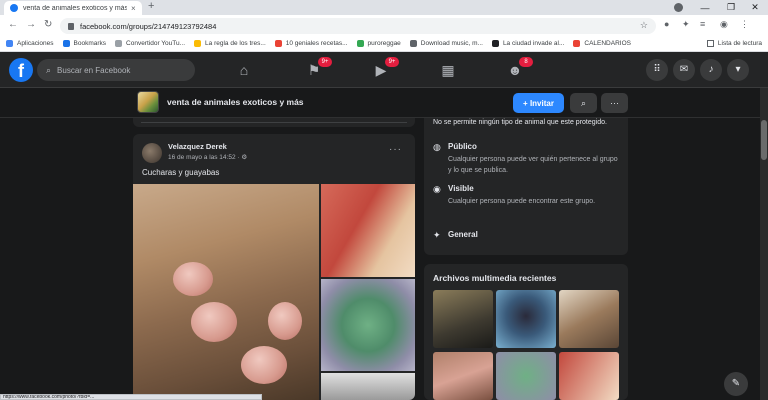 The image size is (768, 400). What do you see at coordinates (235, 102) in the screenshot?
I see `group-name: venta de animales exoticos y más` at bounding box center [235, 102].